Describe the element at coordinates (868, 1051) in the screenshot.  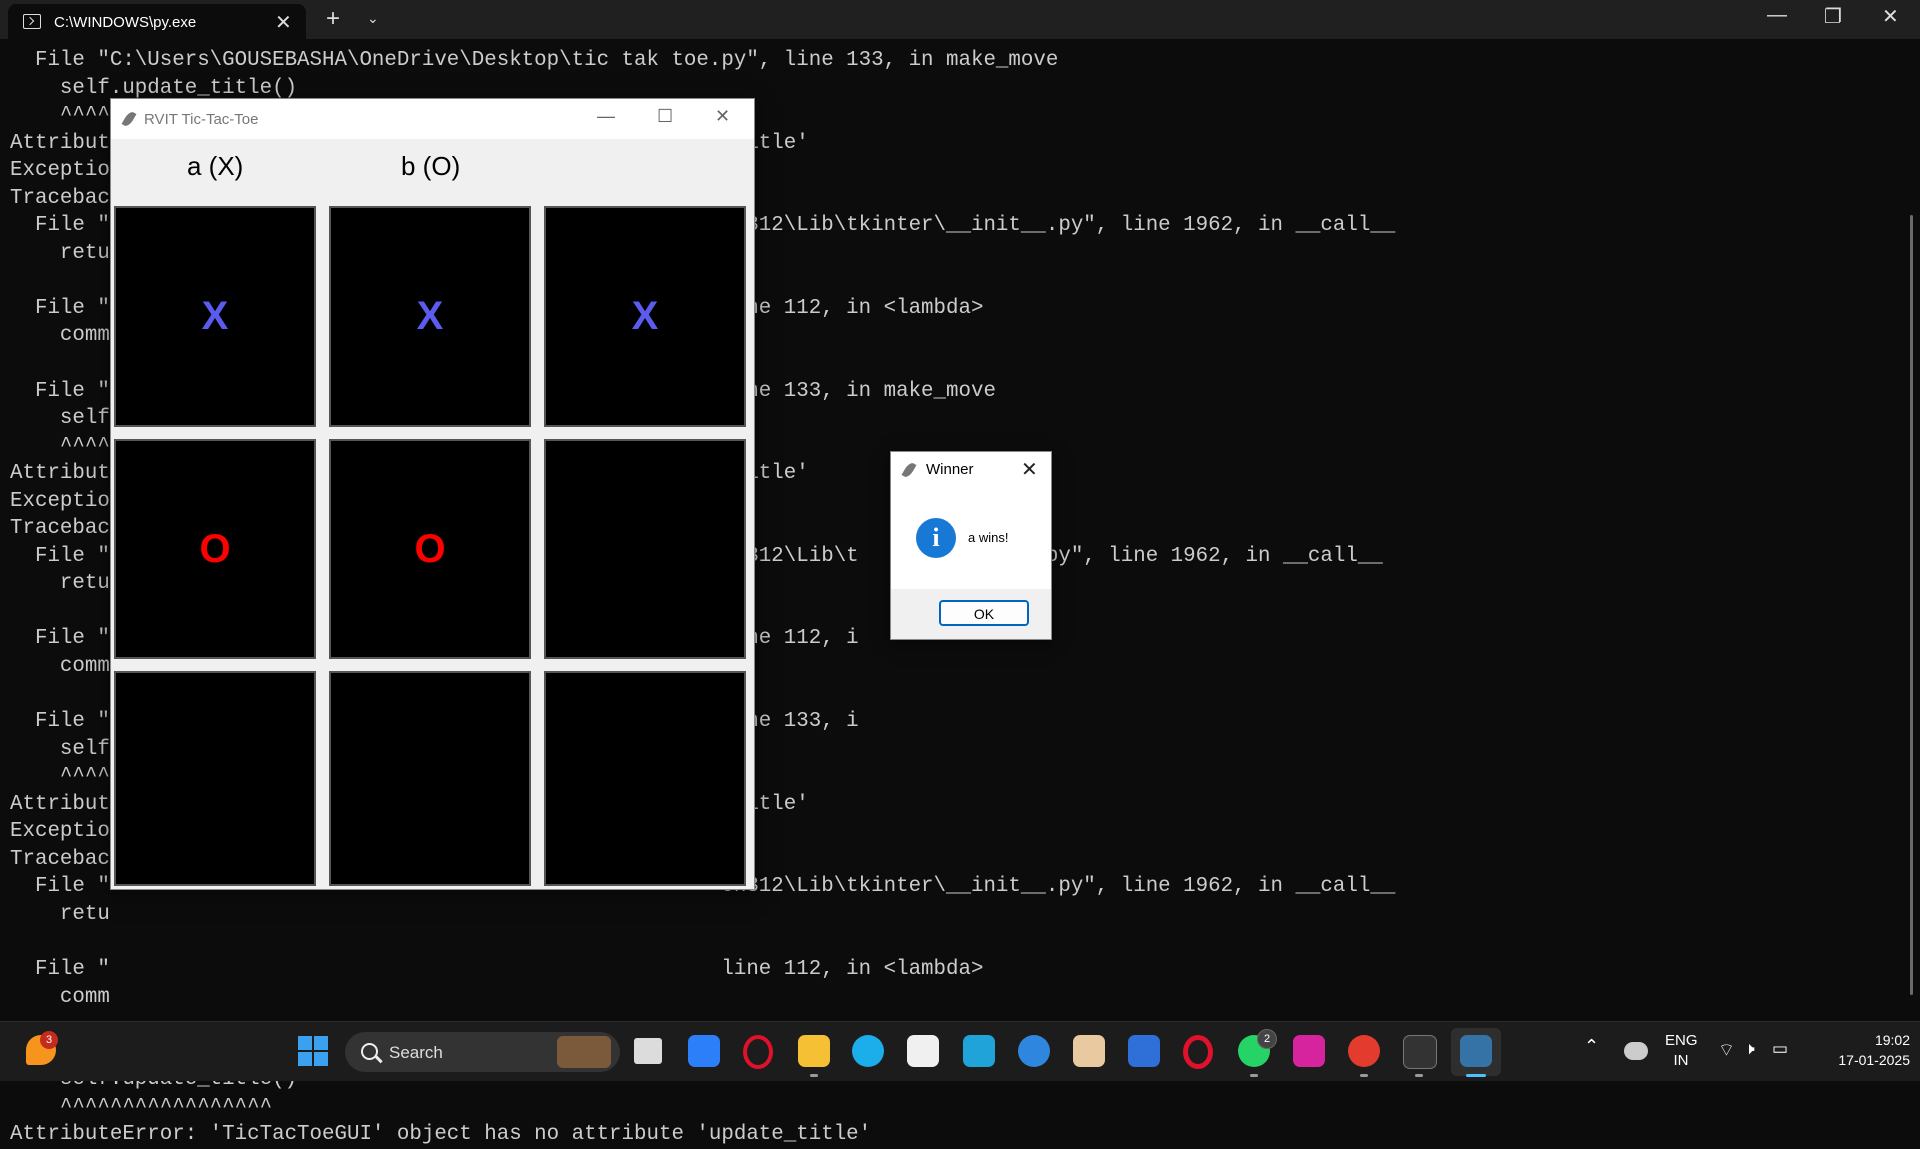
I see `edge-icon` at that location.